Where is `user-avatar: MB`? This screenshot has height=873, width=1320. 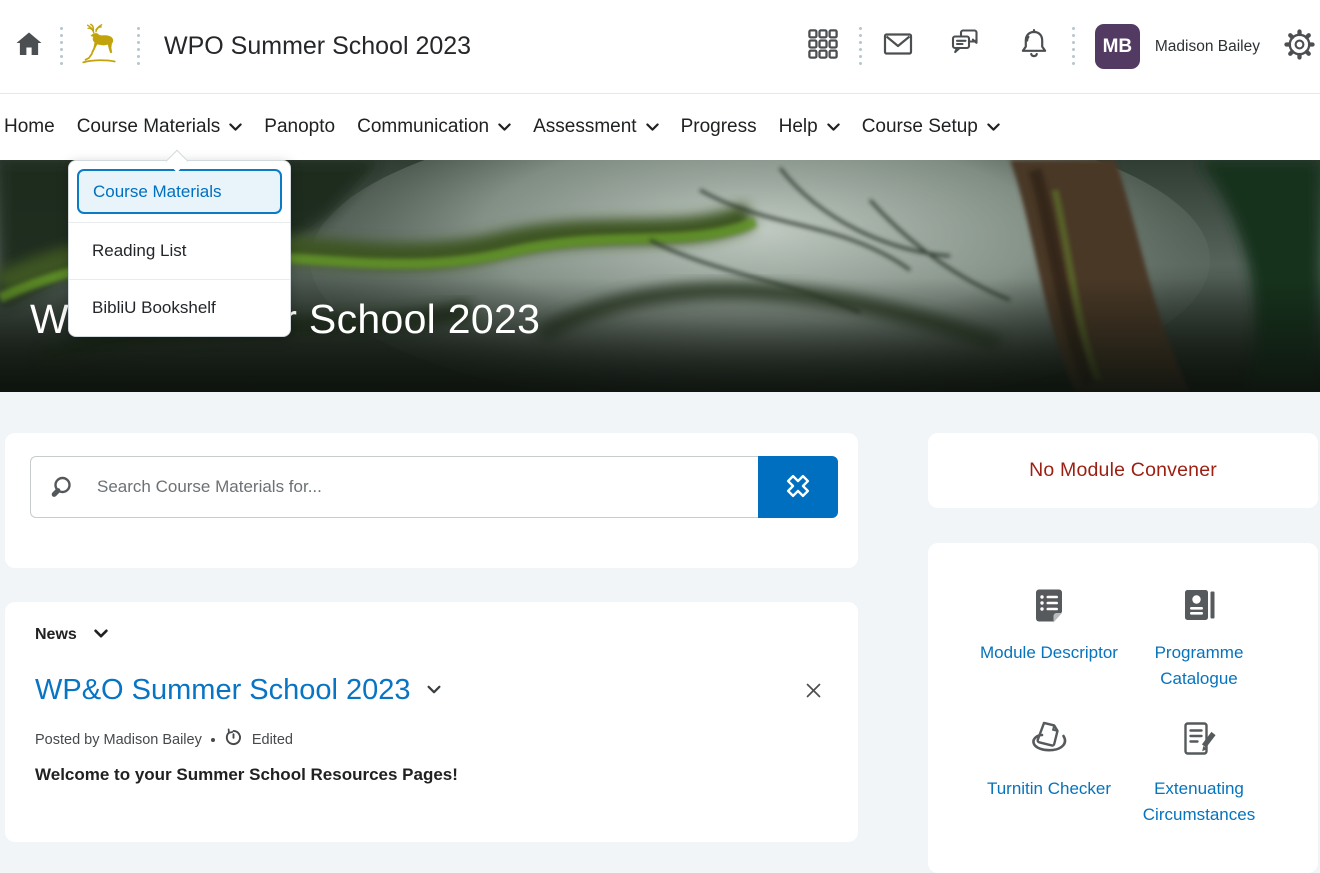 user-avatar: MB is located at coordinates (1117, 46).